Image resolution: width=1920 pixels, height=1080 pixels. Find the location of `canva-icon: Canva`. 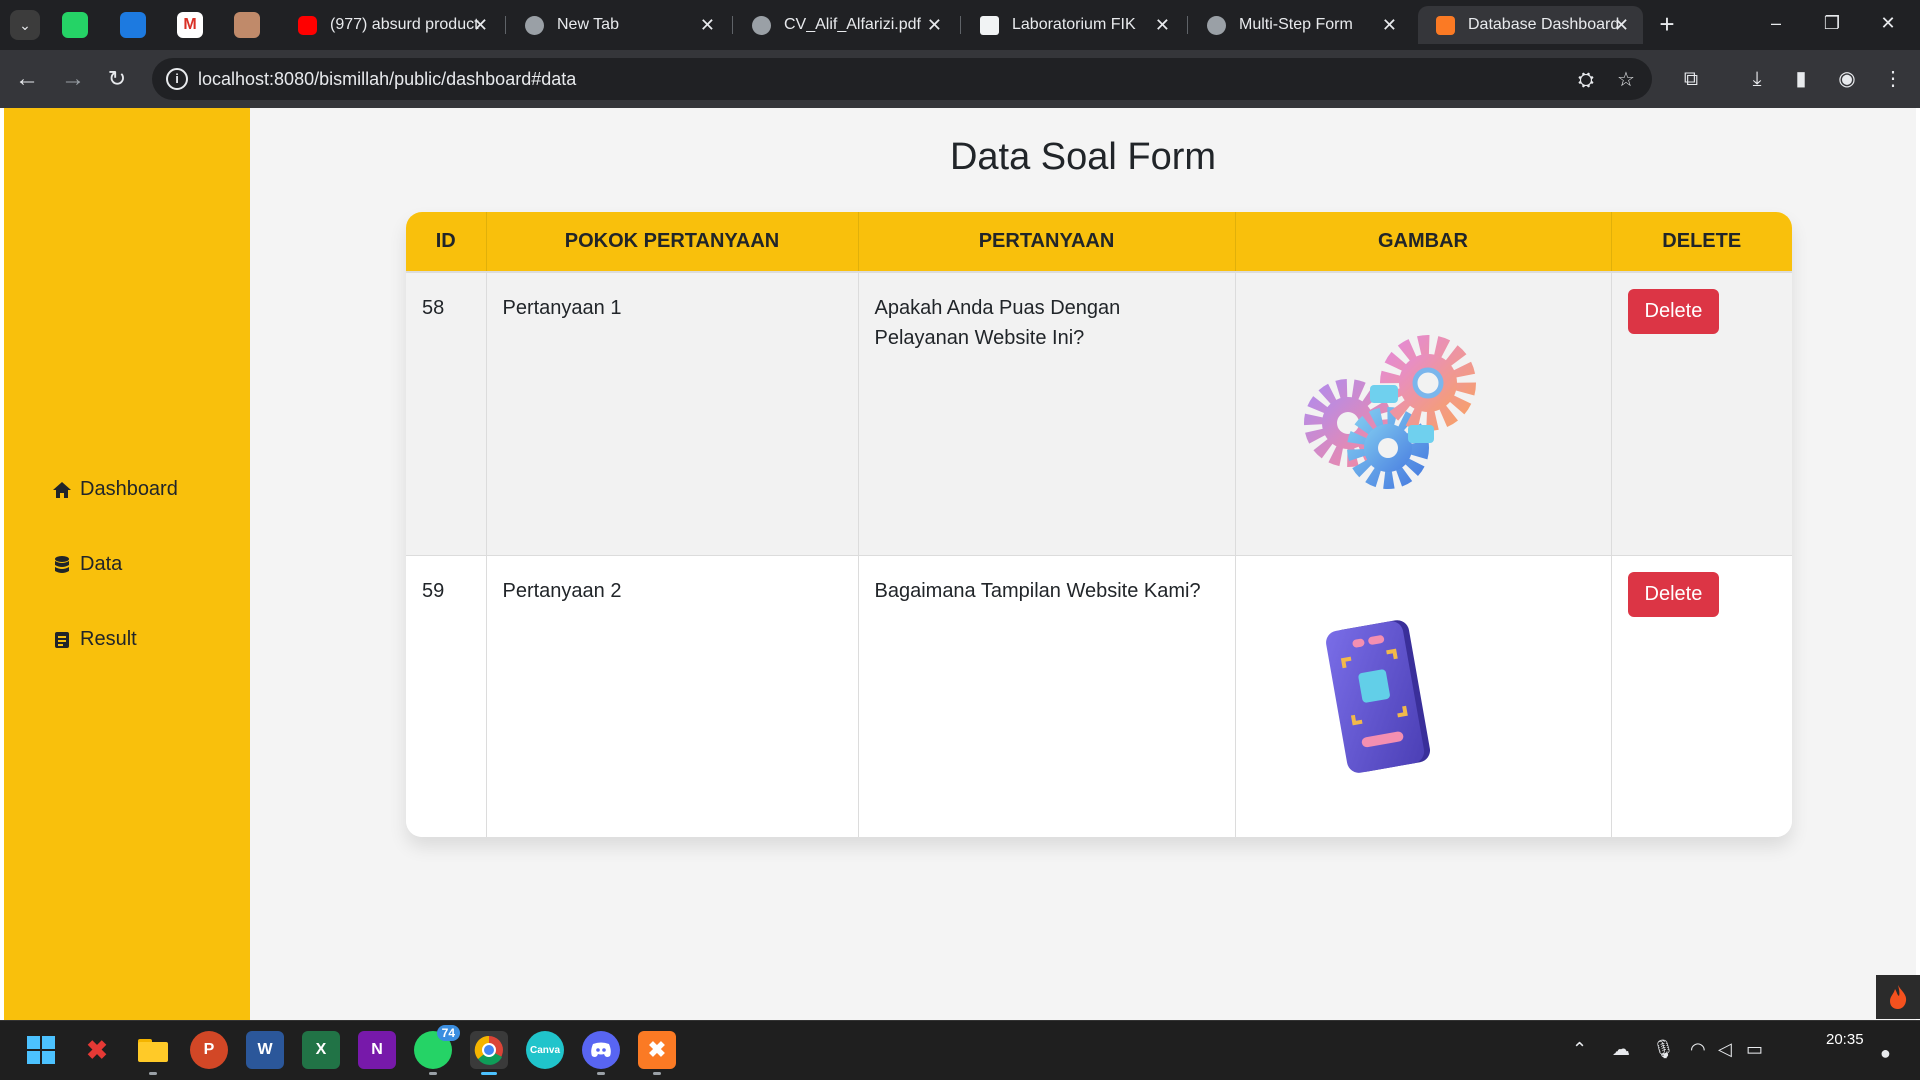

canva-icon: Canva is located at coordinates (545, 1050).